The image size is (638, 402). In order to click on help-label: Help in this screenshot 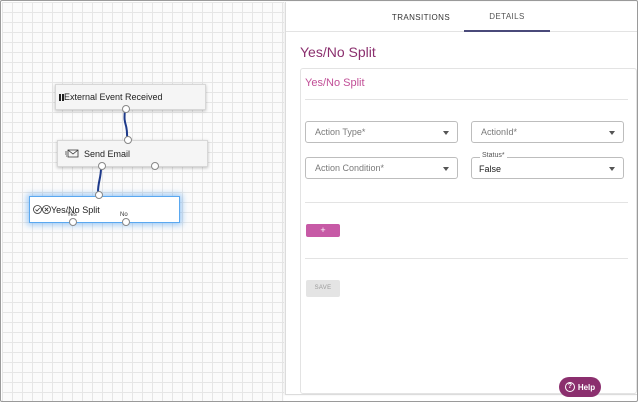, I will do `click(586, 387)`.